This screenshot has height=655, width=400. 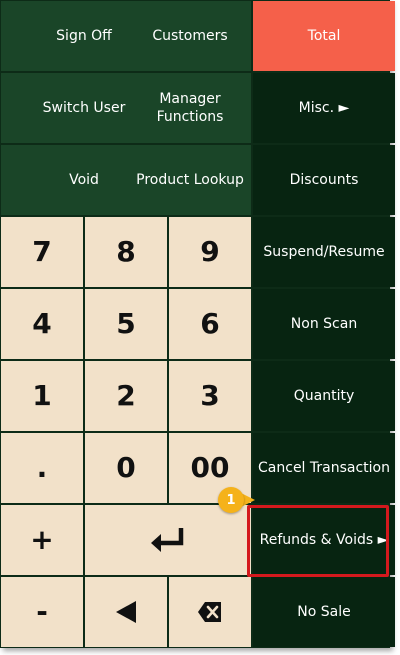 What do you see at coordinates (126, 468) in the screenshot?
I see `key-0: 0` at bounding box center [126, 468].